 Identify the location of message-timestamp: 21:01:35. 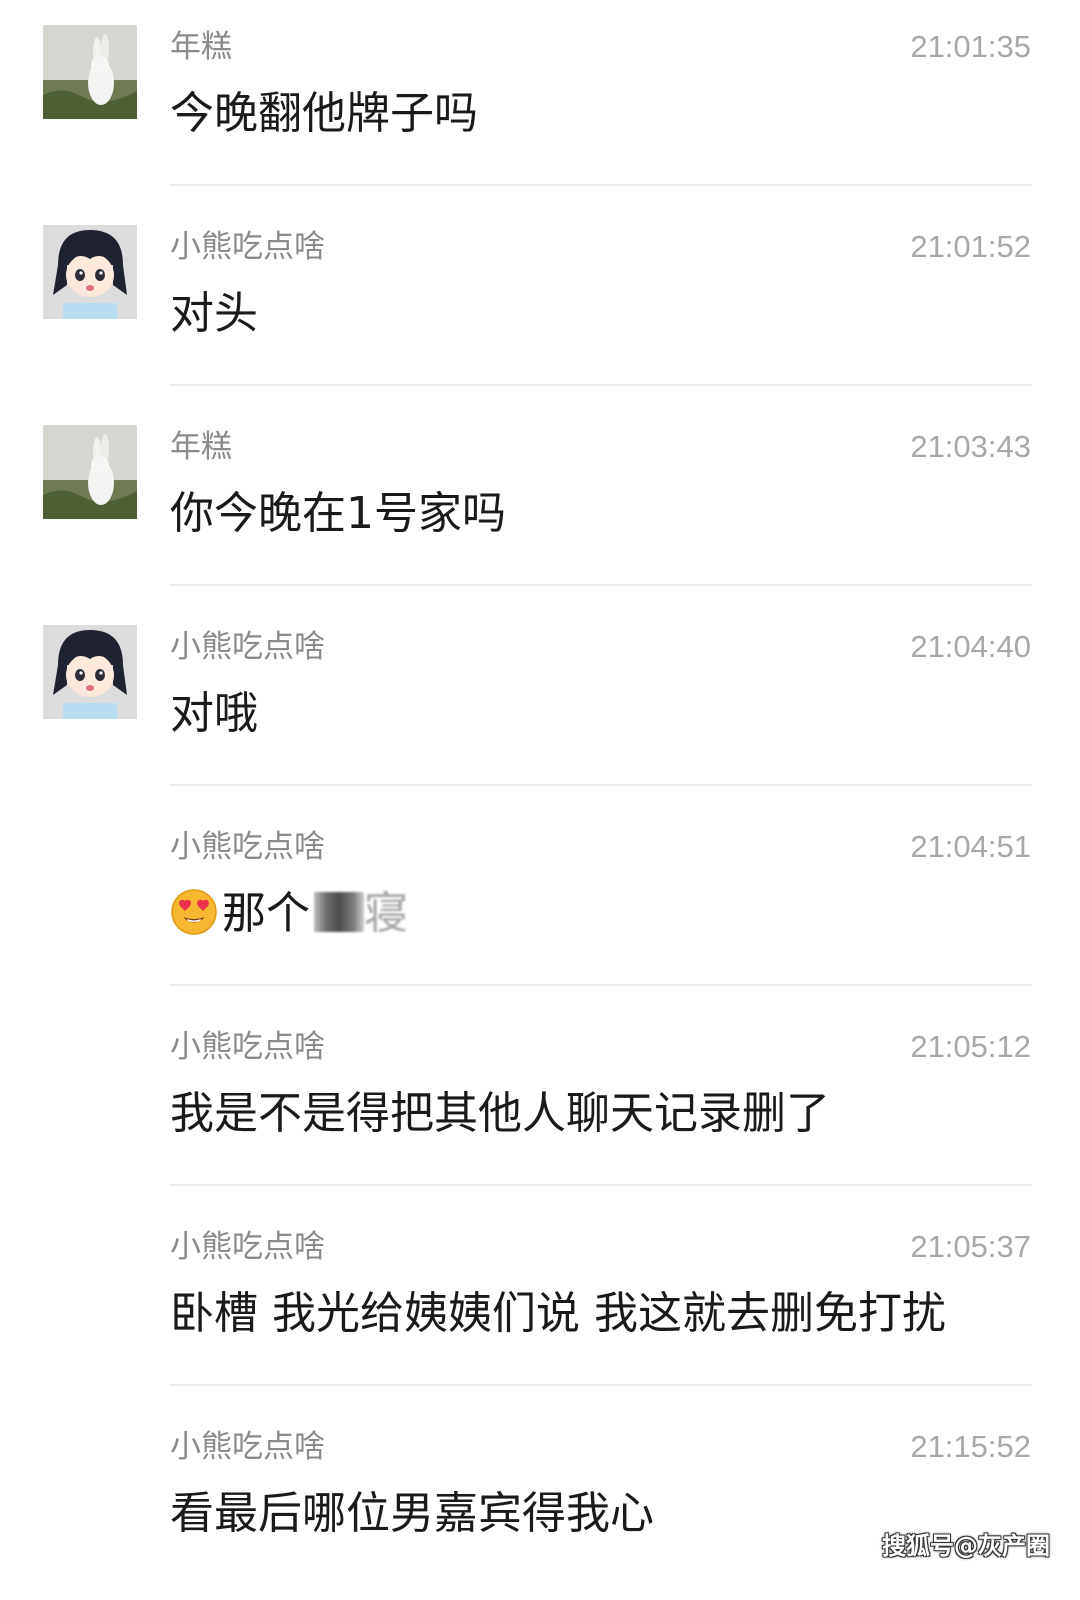
(970, 46).